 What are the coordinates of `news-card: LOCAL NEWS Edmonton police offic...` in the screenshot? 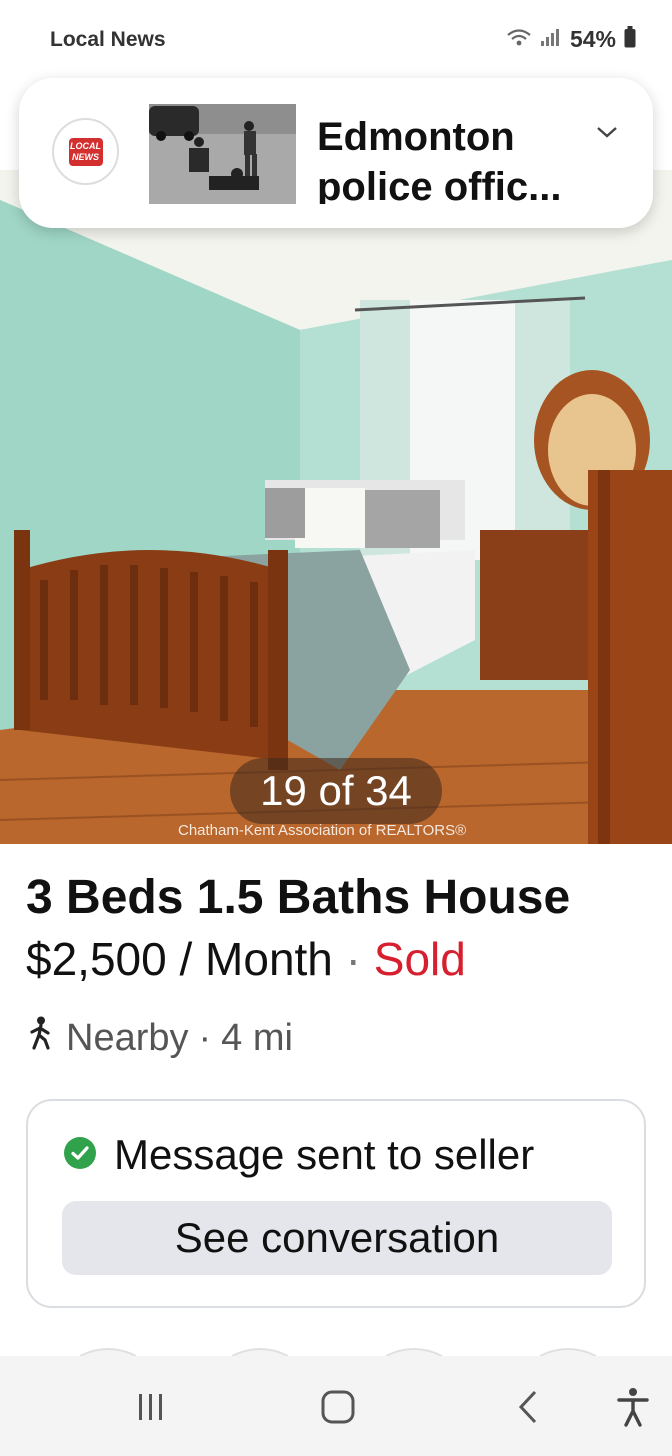 It's located at (336, 153).